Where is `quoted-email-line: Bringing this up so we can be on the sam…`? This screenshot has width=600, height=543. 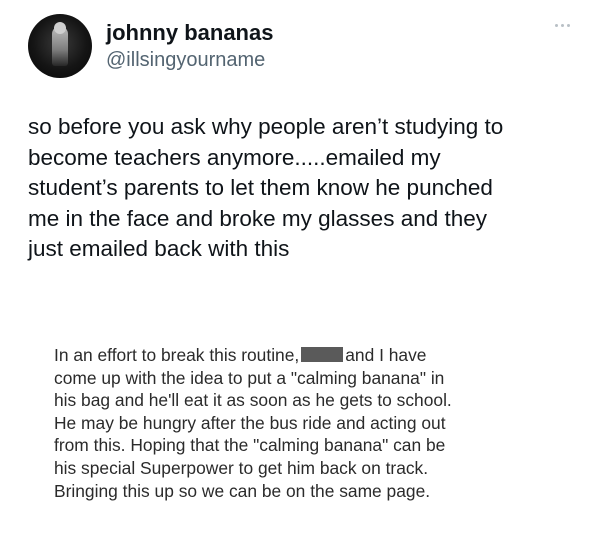
quoted-email-line: Bringing this up so we can be on the sam… is located at coordinates (242, 490).